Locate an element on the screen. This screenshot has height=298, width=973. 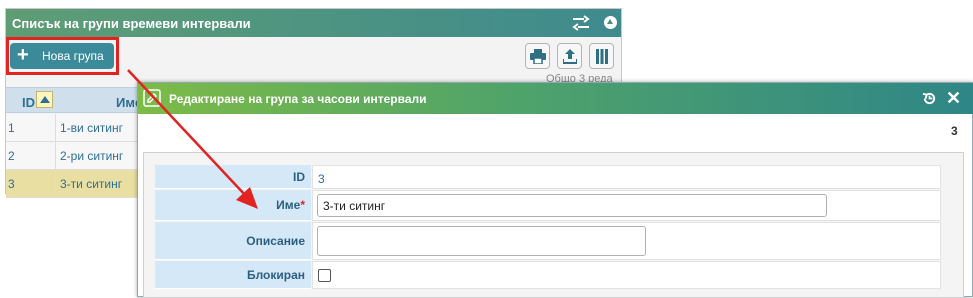
blocked-label: Блокиран is located at coordinates (275, 275).